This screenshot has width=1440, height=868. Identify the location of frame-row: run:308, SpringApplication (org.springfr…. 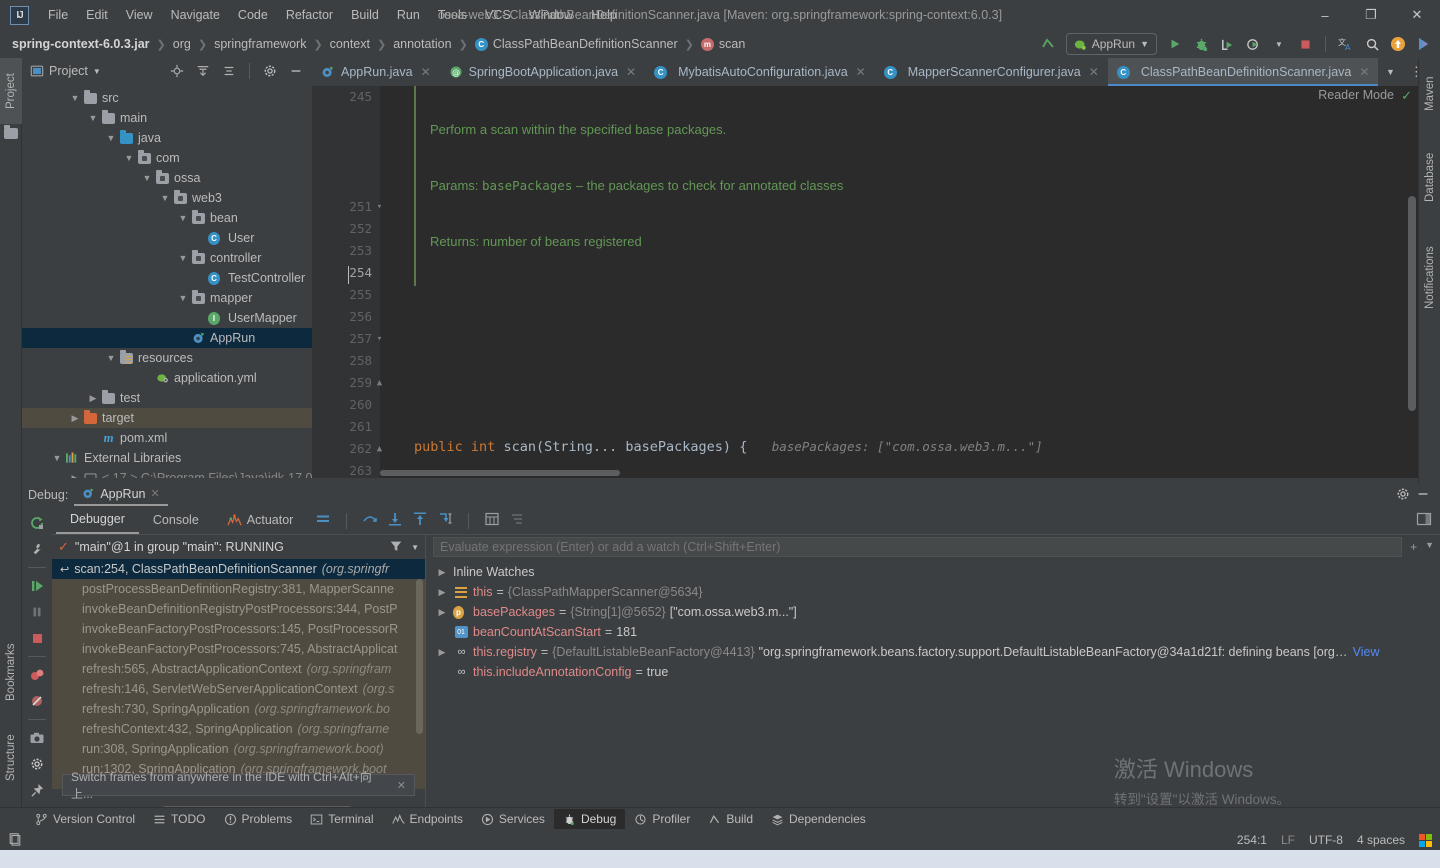
(238, 749).